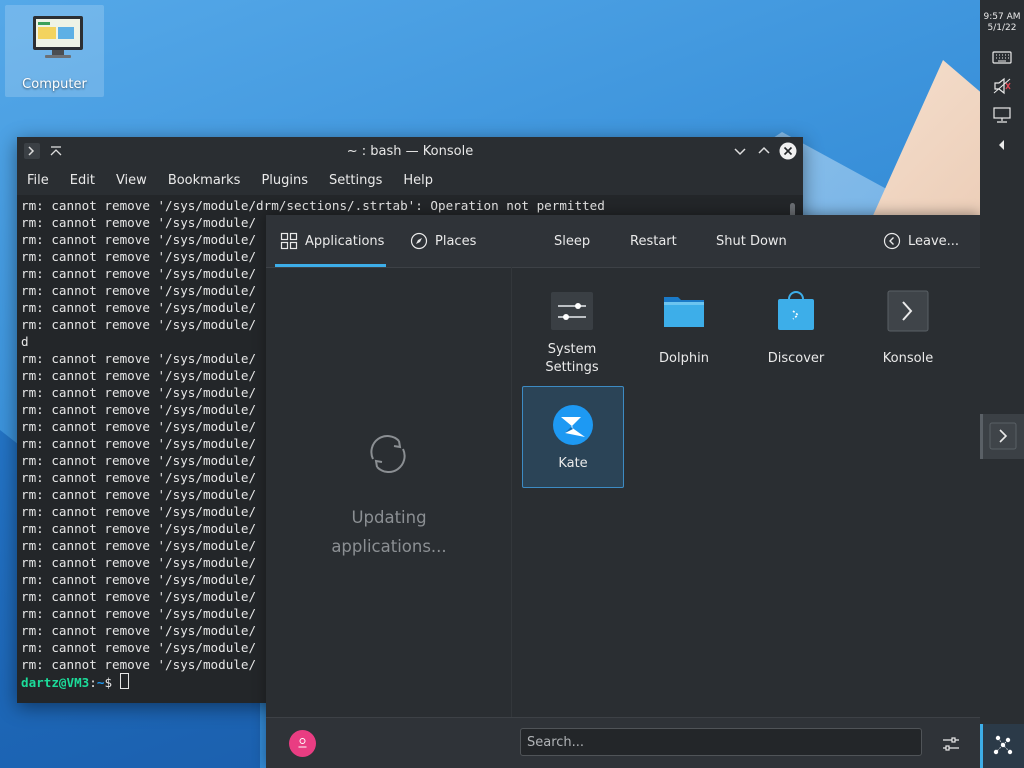  Describe the element at coordinates (38, 180) in the screenshot. I see `menu-file: File` at that location.